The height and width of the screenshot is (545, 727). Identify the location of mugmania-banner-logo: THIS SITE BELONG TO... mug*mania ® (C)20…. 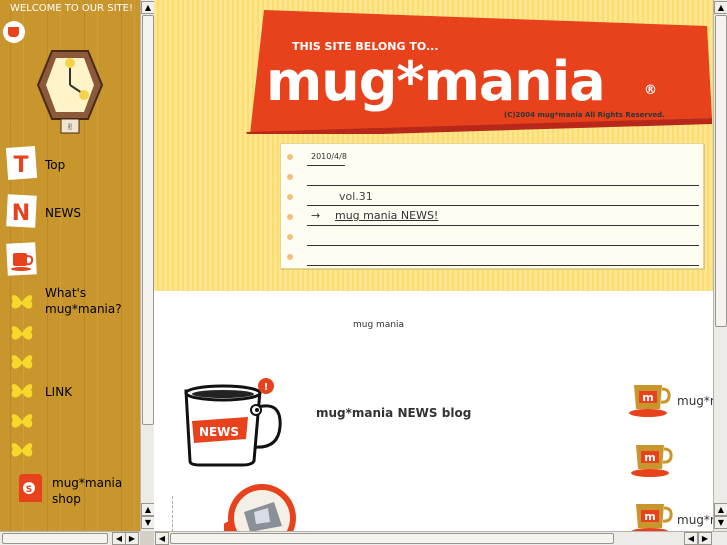
(479, 72).